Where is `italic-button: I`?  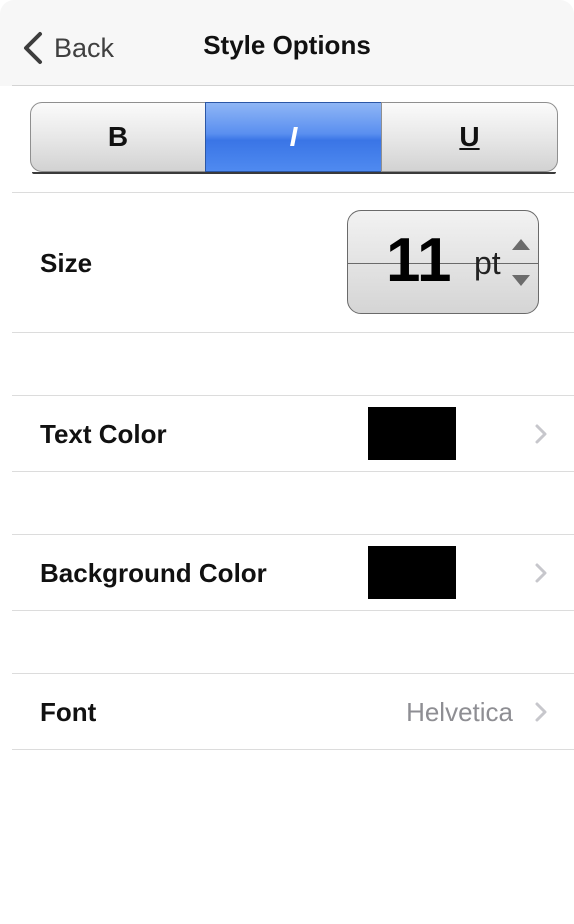 italic-button: I is located at coordinates (293, 137).